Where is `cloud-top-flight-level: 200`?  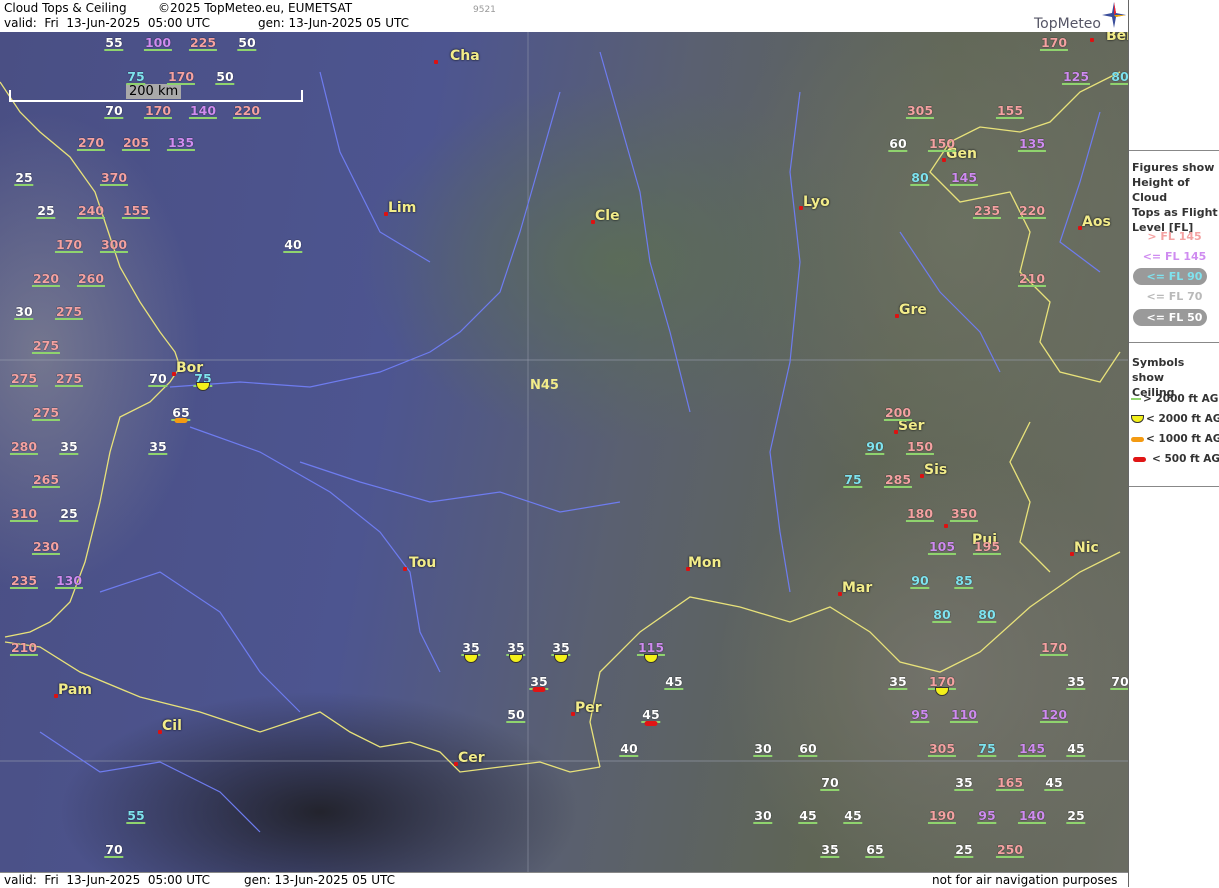 cloud-top-flight-level: 200 is located at coordinates (898, 413).